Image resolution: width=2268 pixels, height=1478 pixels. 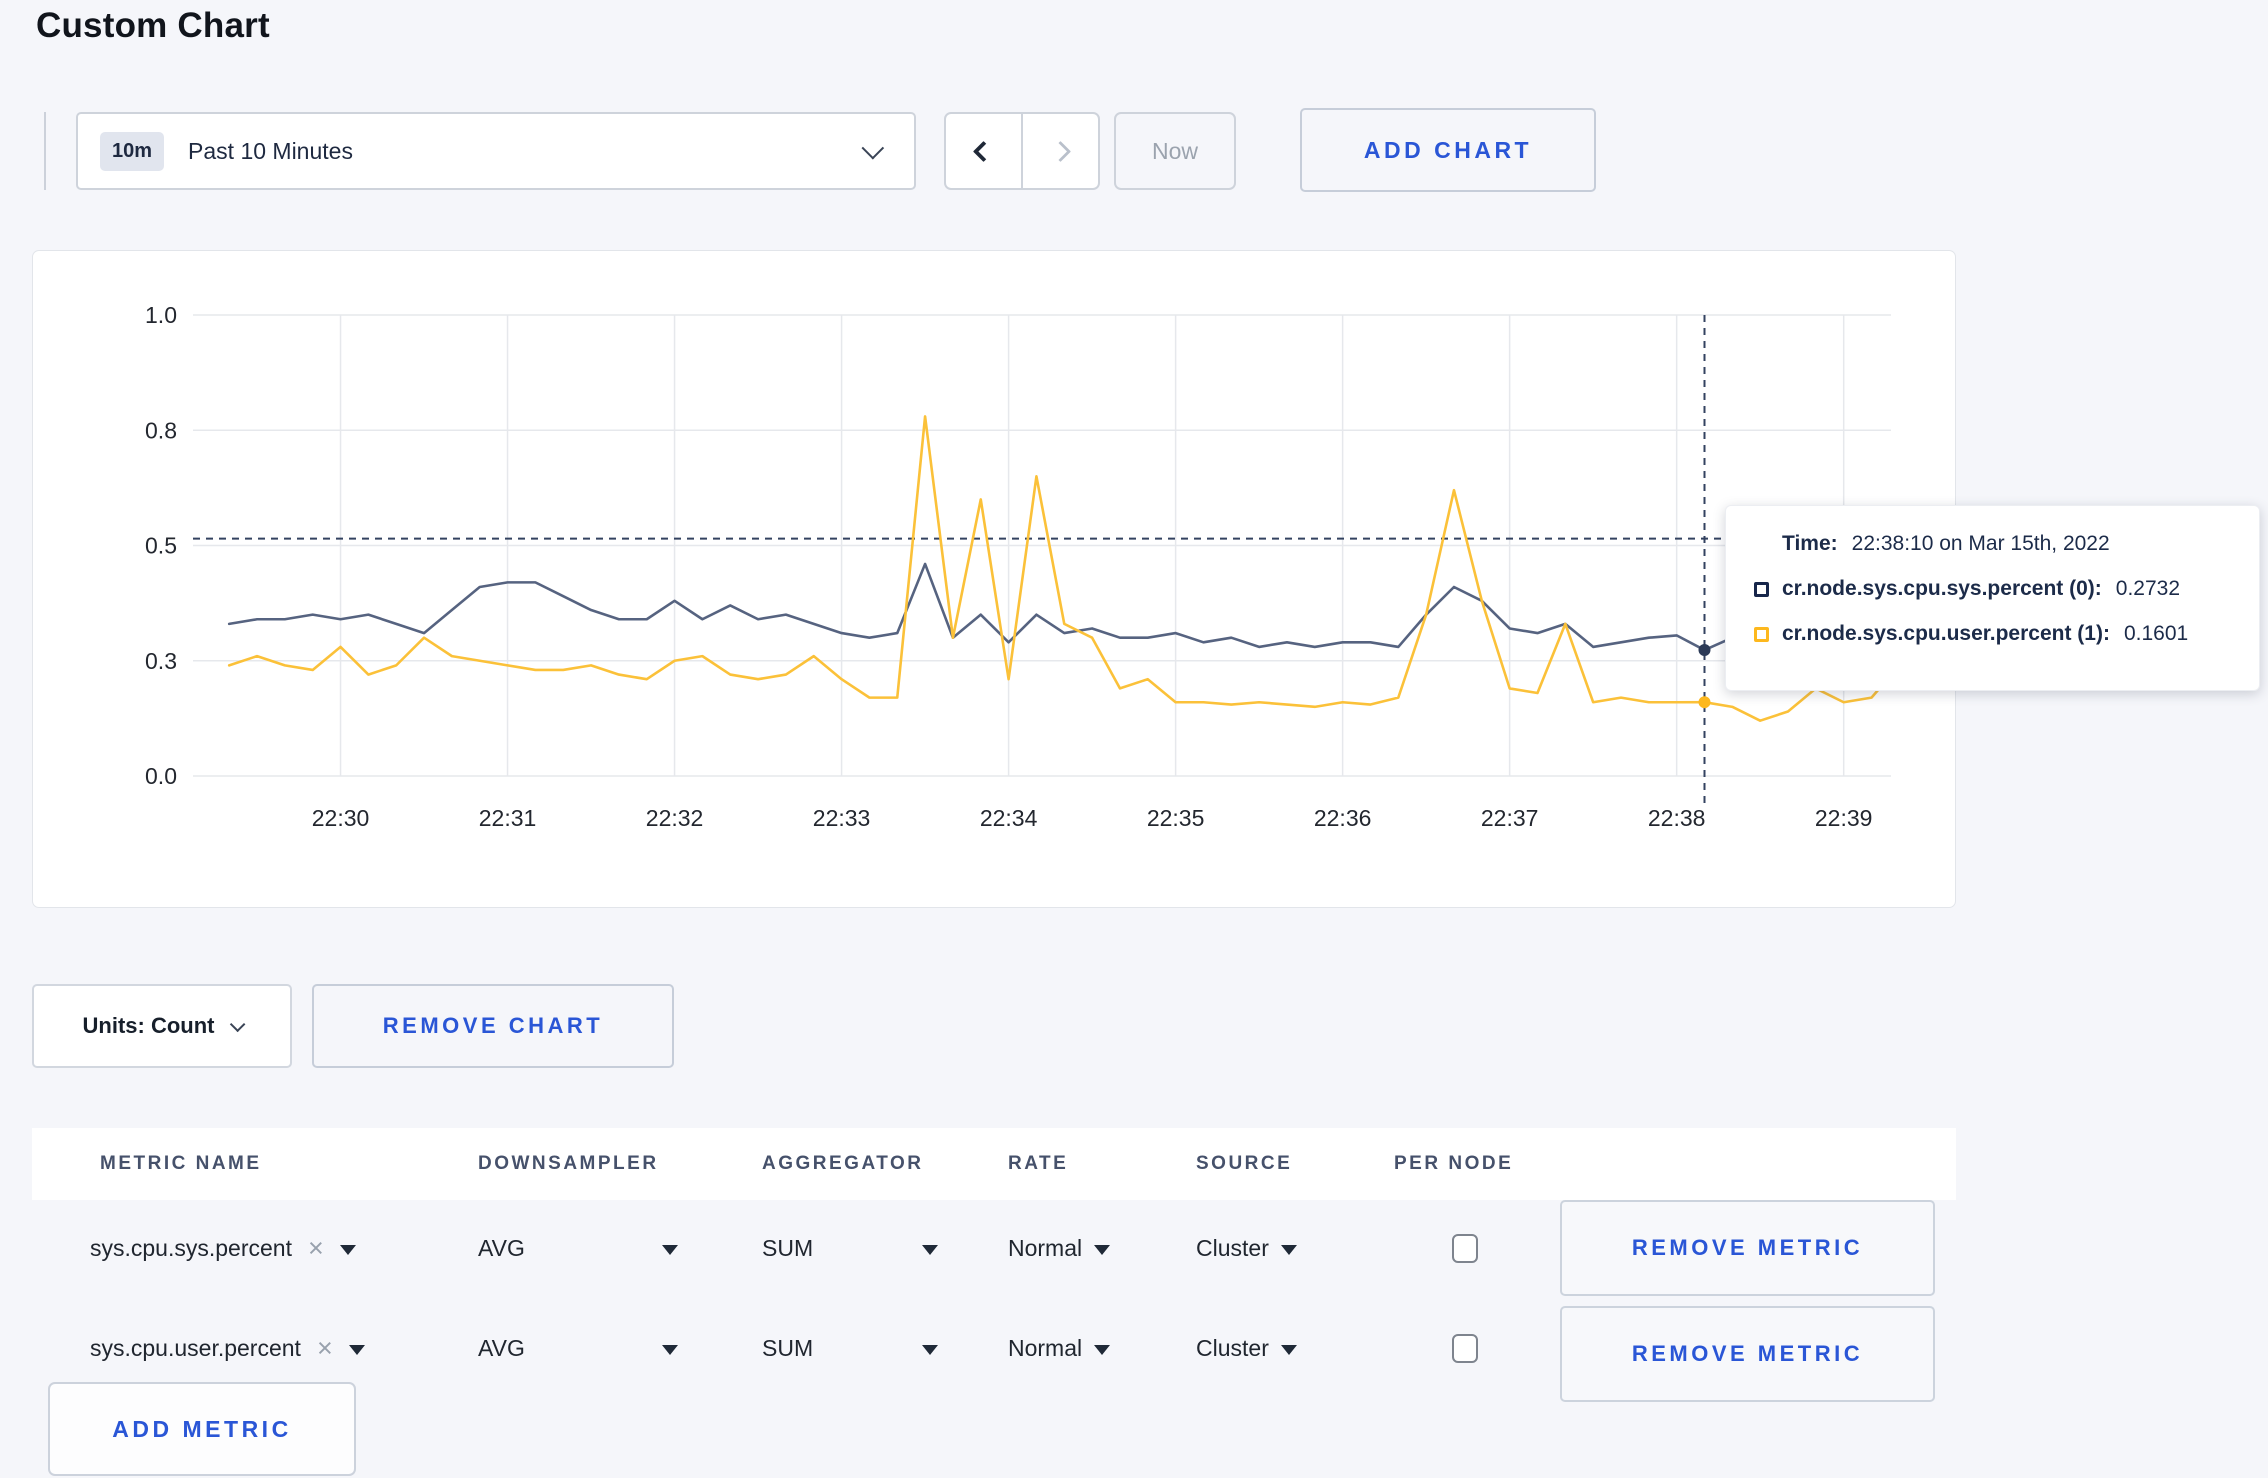 I want to click on col-header-metric-name: METRIC NAME, so click(x=181, y=1163).